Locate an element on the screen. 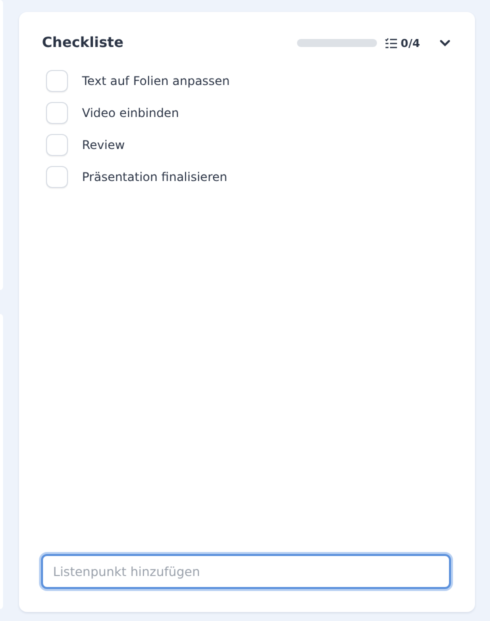  item-label: Video einbinden is located at coordinates (130, 113).